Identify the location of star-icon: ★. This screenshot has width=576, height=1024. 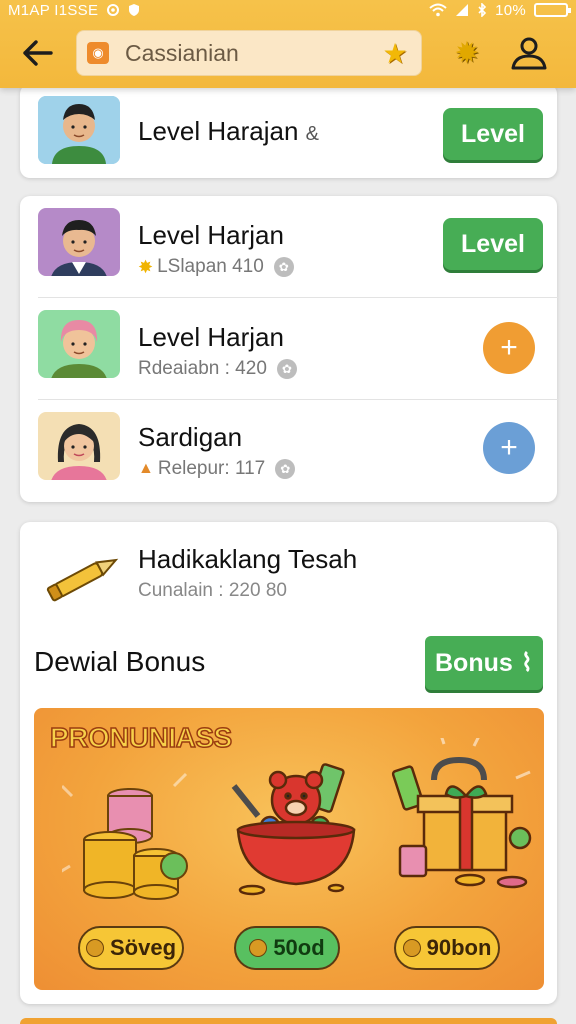
(395, 53).